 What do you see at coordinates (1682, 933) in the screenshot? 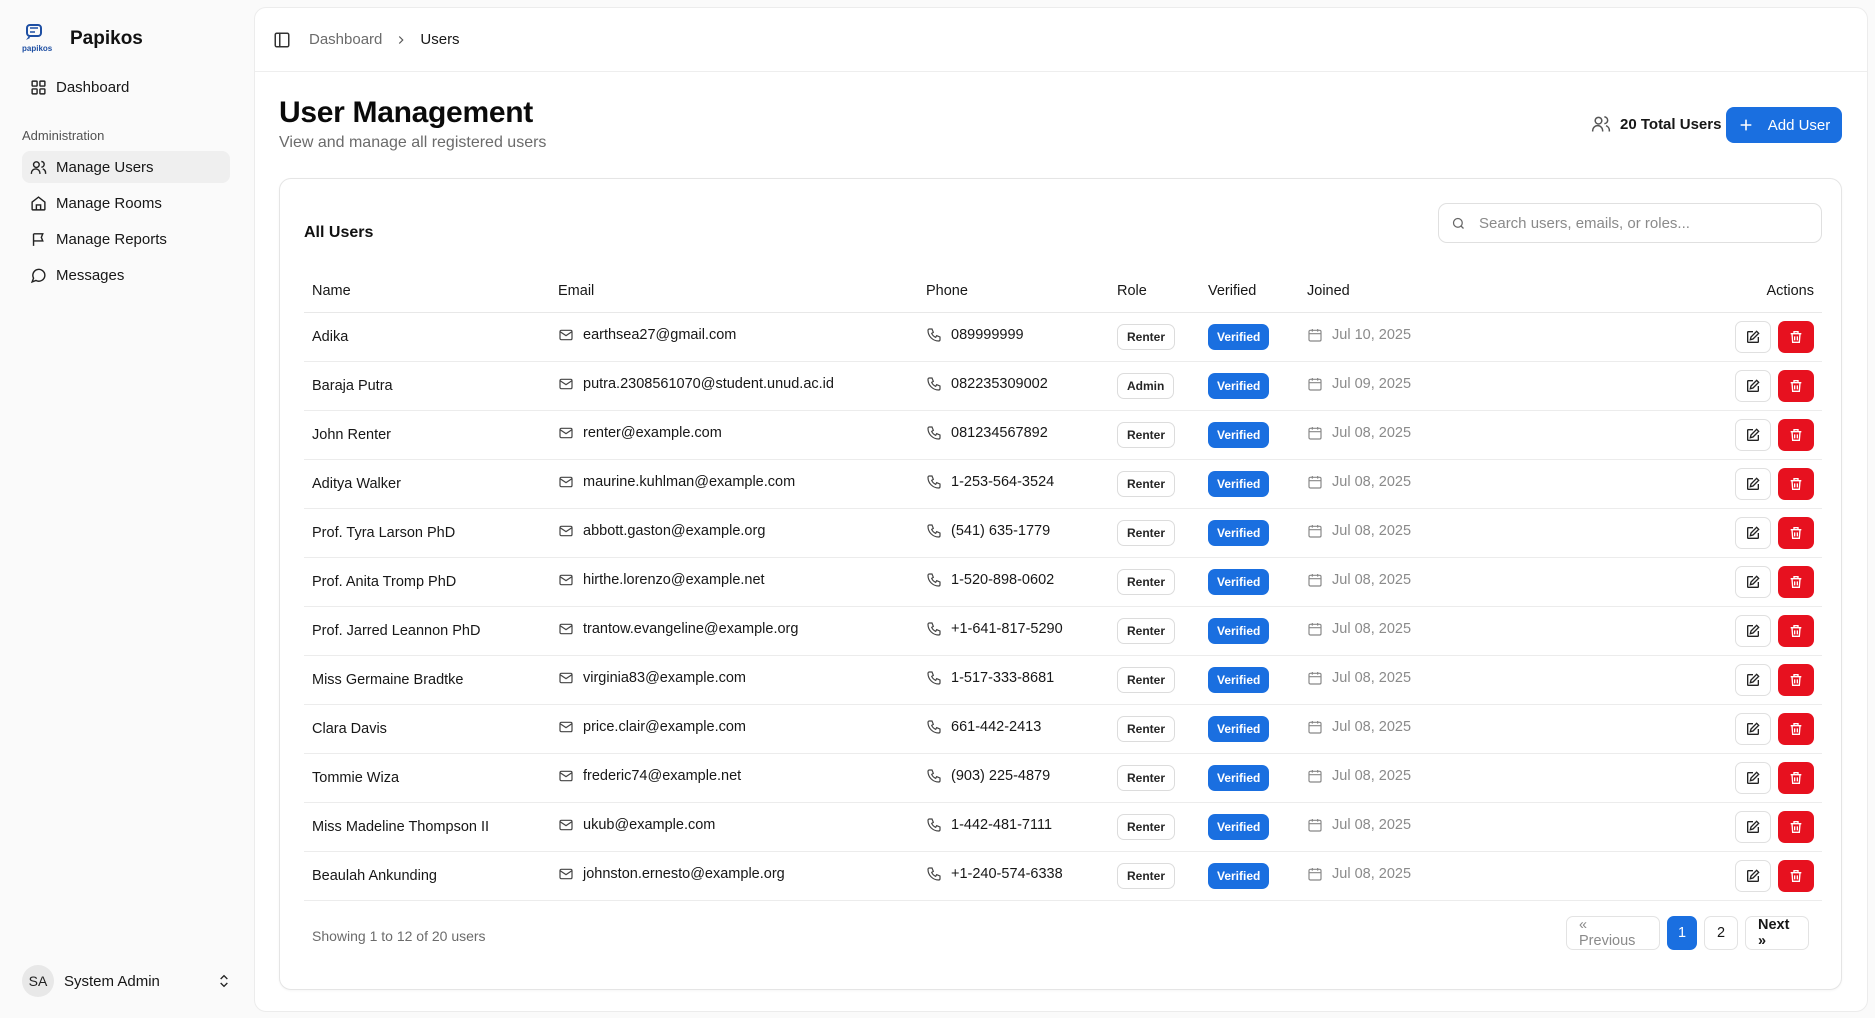
I see `page-button-1: 1` at bounding box center [1682, 933].